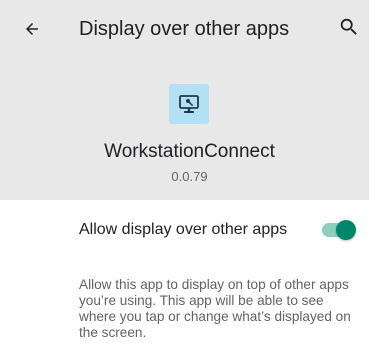 Image resolution: width=369 pixels, height=343 pixels. I want to click on app-icon, so click(189, 104).